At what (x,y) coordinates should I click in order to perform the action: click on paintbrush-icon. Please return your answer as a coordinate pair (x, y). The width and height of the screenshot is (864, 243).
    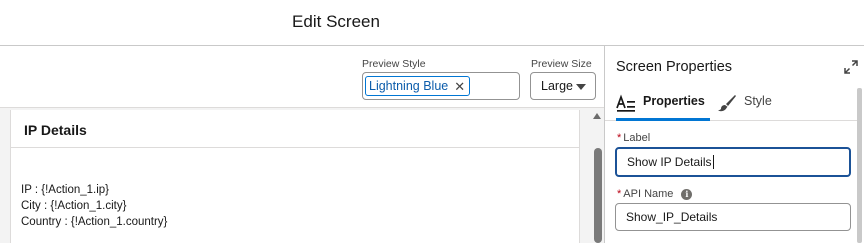
    Looking at the image, I should click on (727, 103).